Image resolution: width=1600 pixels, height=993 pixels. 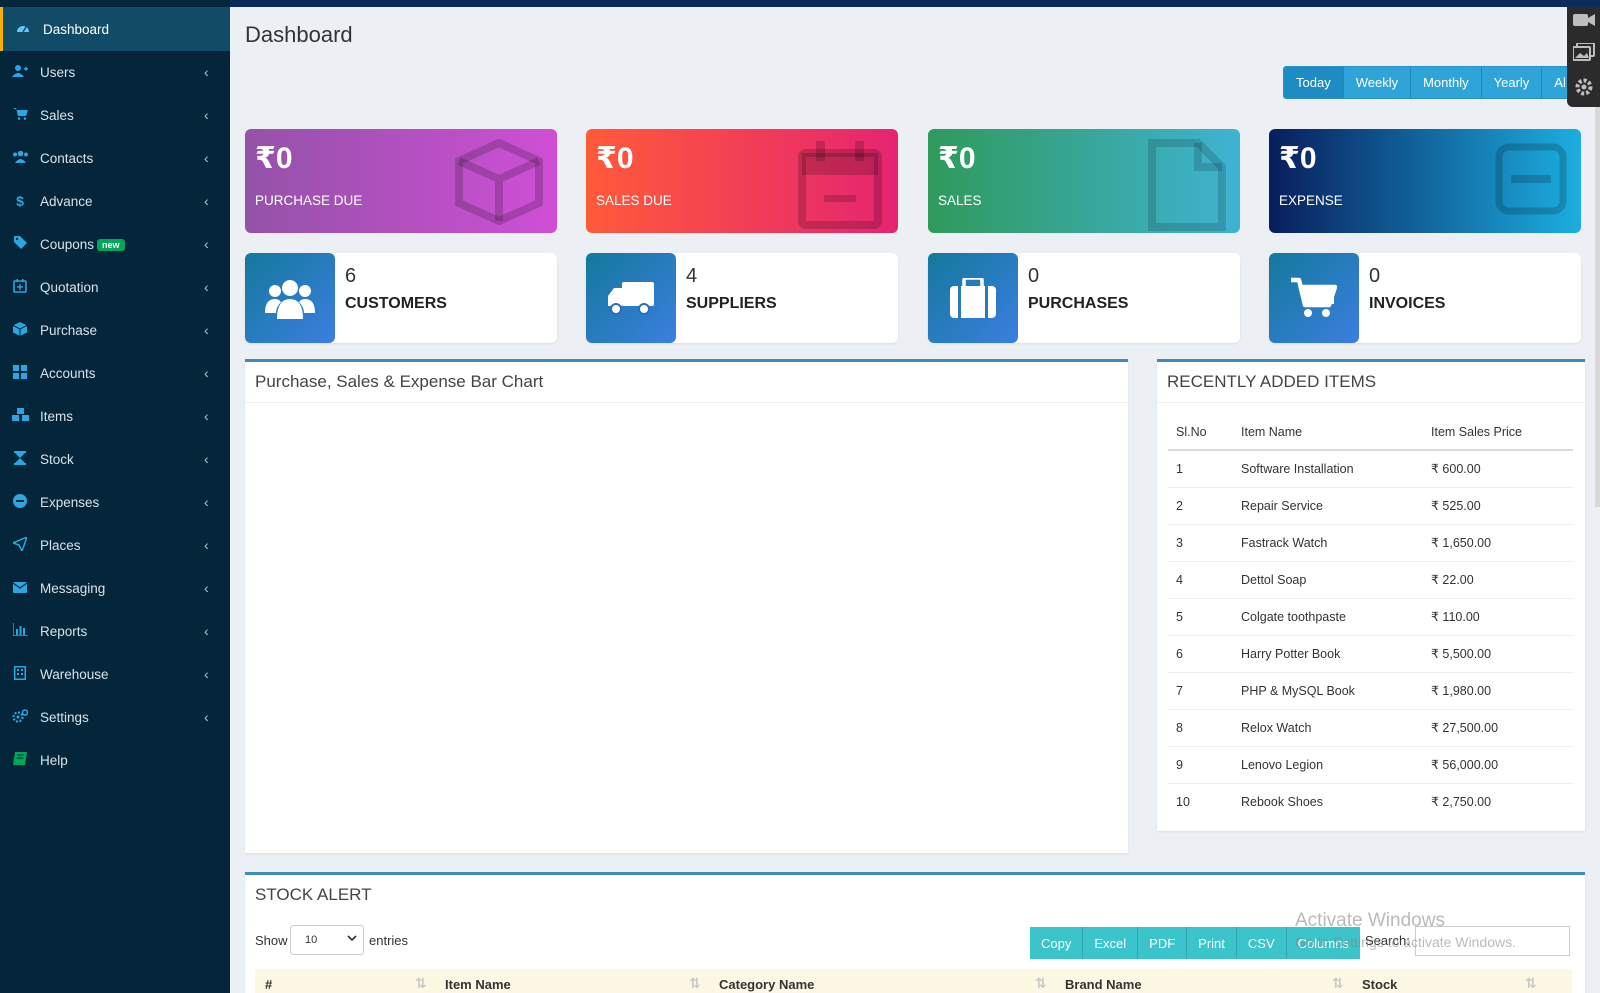 I want to click on table-row: 10 Rebook Shoes ₹ 2,750.00, so click(x=1370, y=801).